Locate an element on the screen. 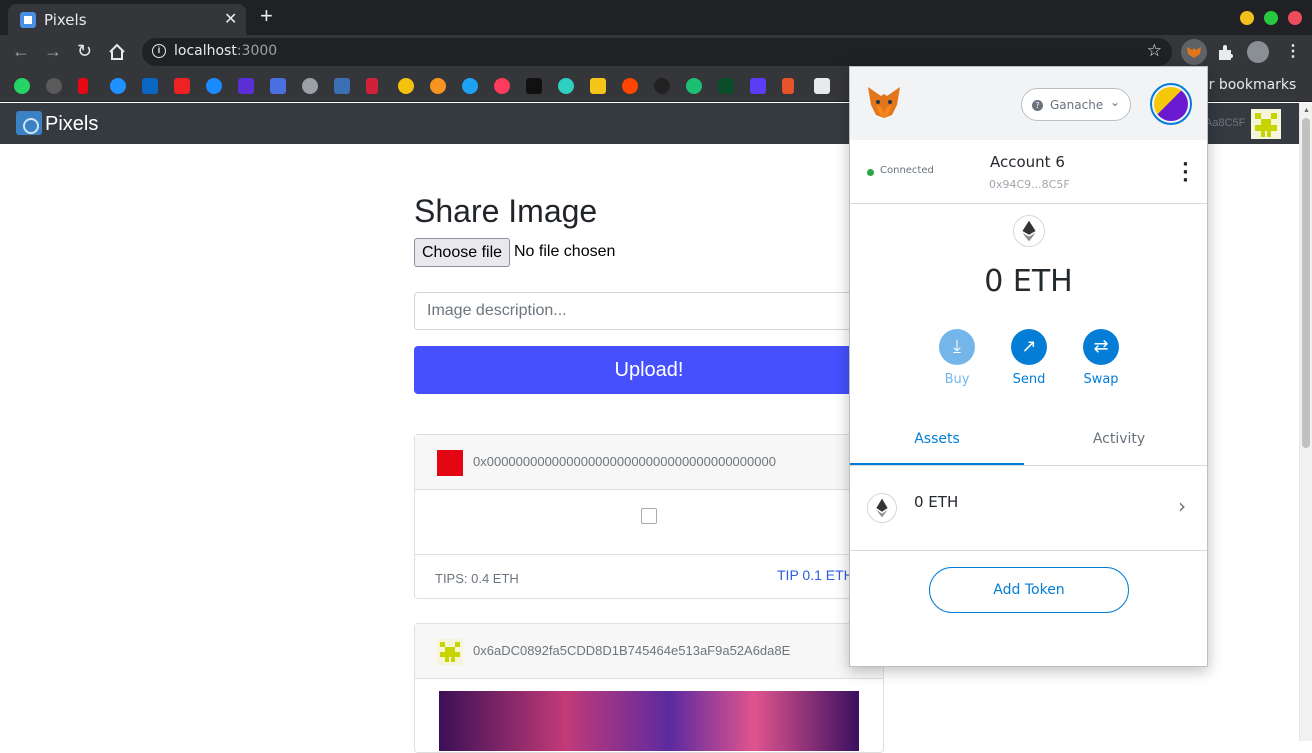  chart-bookmark-icon is located at coordinates (342, 86).